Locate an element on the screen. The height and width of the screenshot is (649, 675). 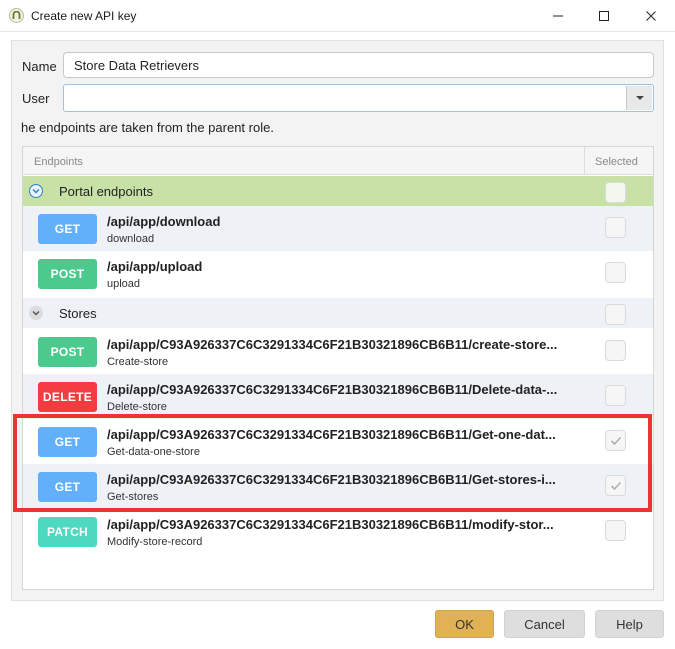
grid-header: Endpoints Selected is located at coordinates (338, 161).